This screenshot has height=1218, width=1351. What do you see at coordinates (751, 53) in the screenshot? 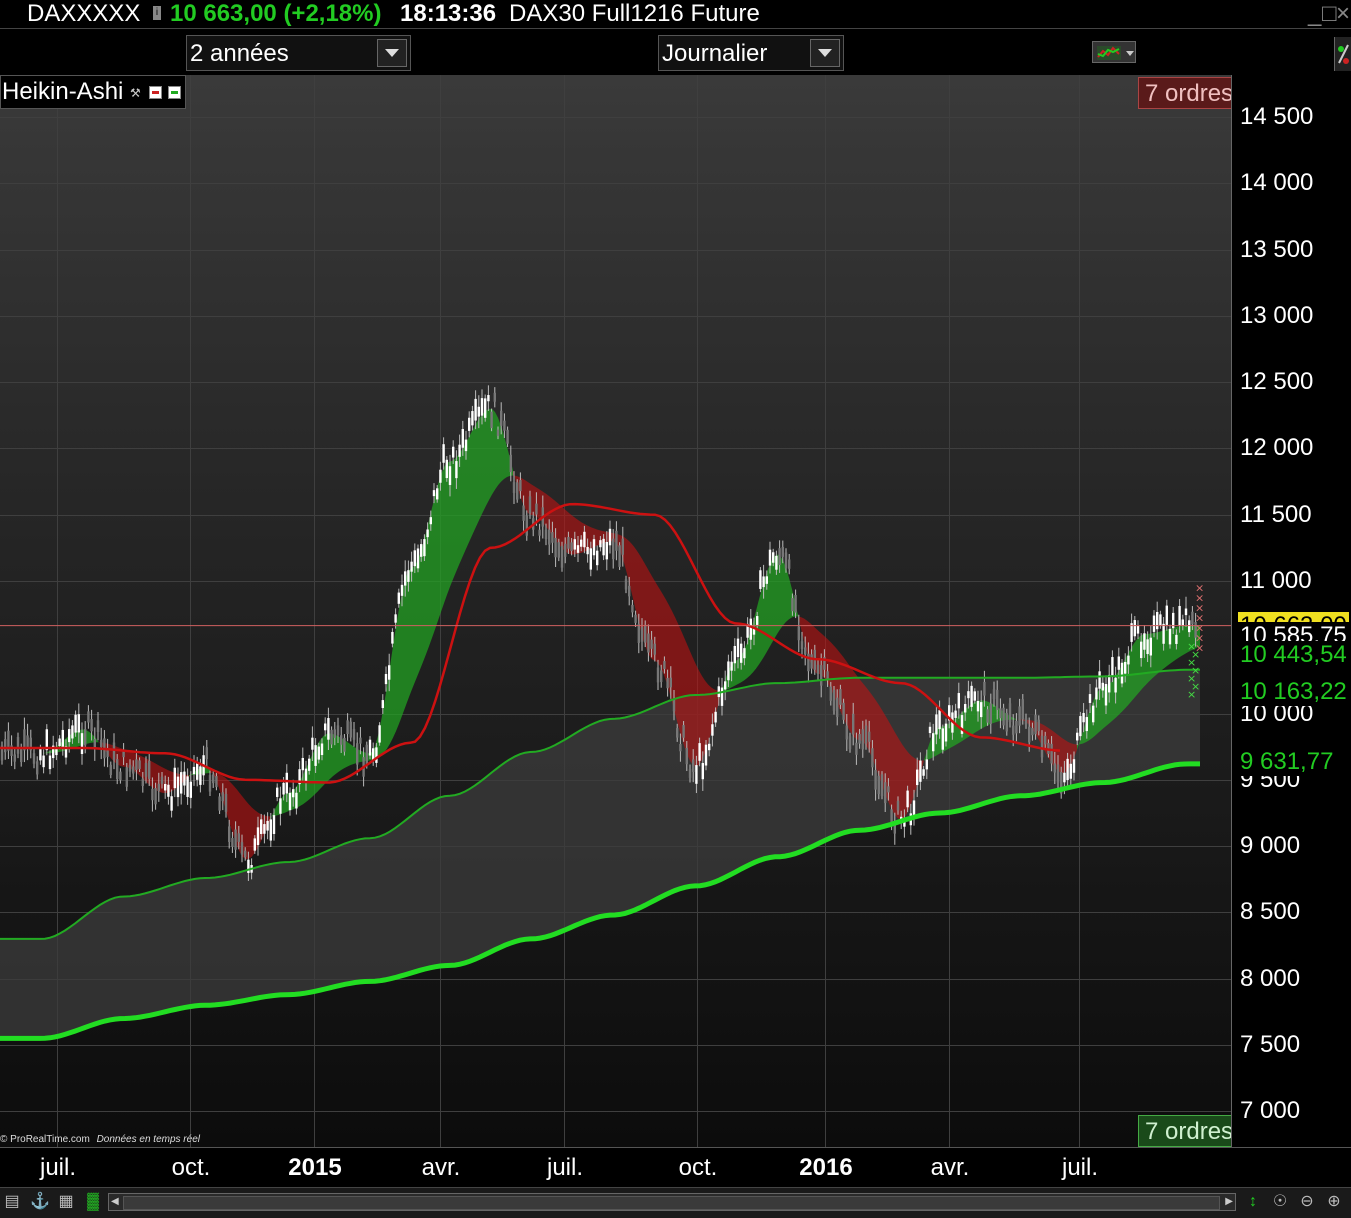
I see `interval-dropdown: Journalier` at bounding box center [751, 53].